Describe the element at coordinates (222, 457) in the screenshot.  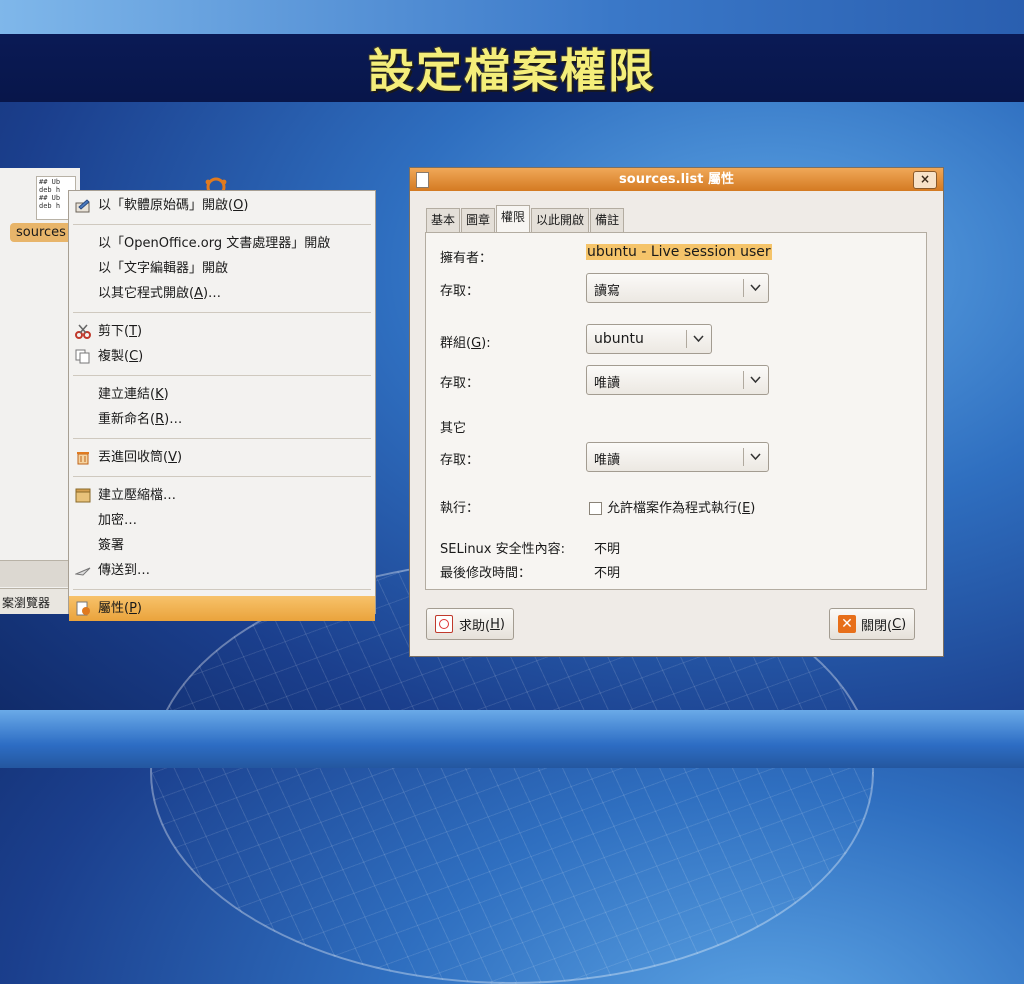
I see `menu-move-to-trash: 丟進回收筒(V)` at that location.